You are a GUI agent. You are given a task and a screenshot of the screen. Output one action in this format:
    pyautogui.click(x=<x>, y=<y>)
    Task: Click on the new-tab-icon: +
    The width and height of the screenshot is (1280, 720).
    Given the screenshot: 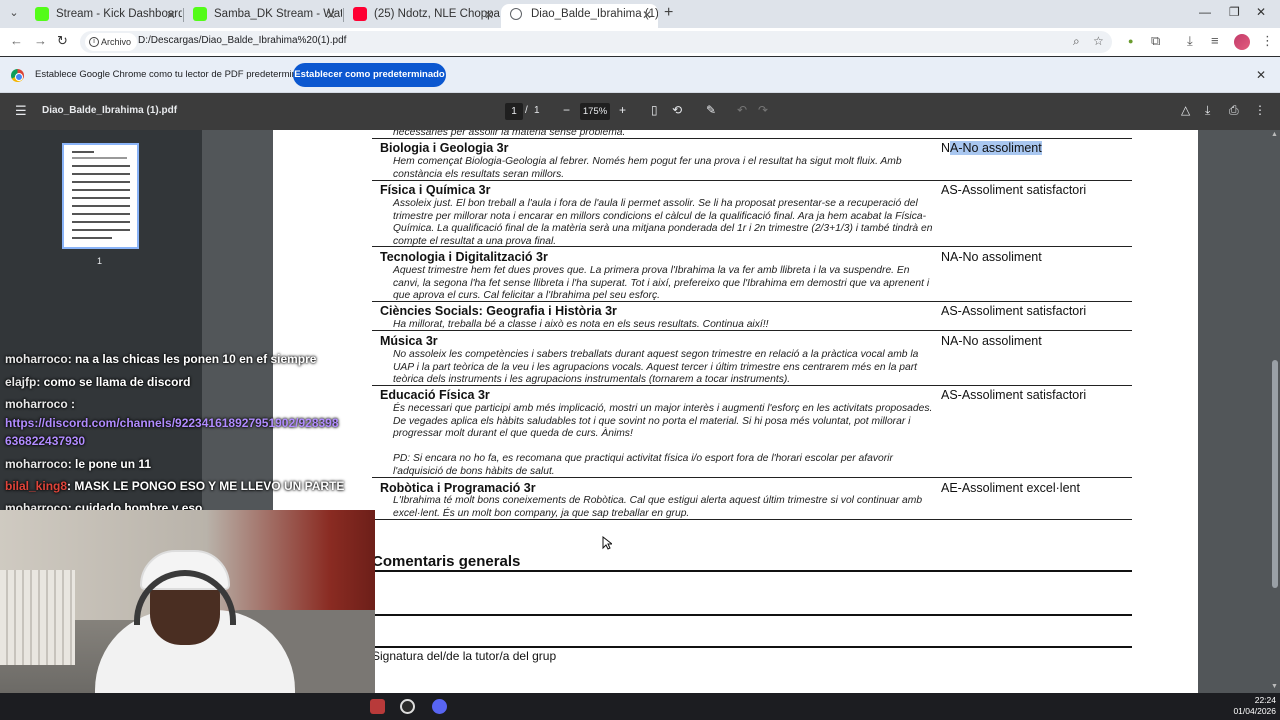 What is the action you would take?
    pyautogui.click(x=668, y=13)
    